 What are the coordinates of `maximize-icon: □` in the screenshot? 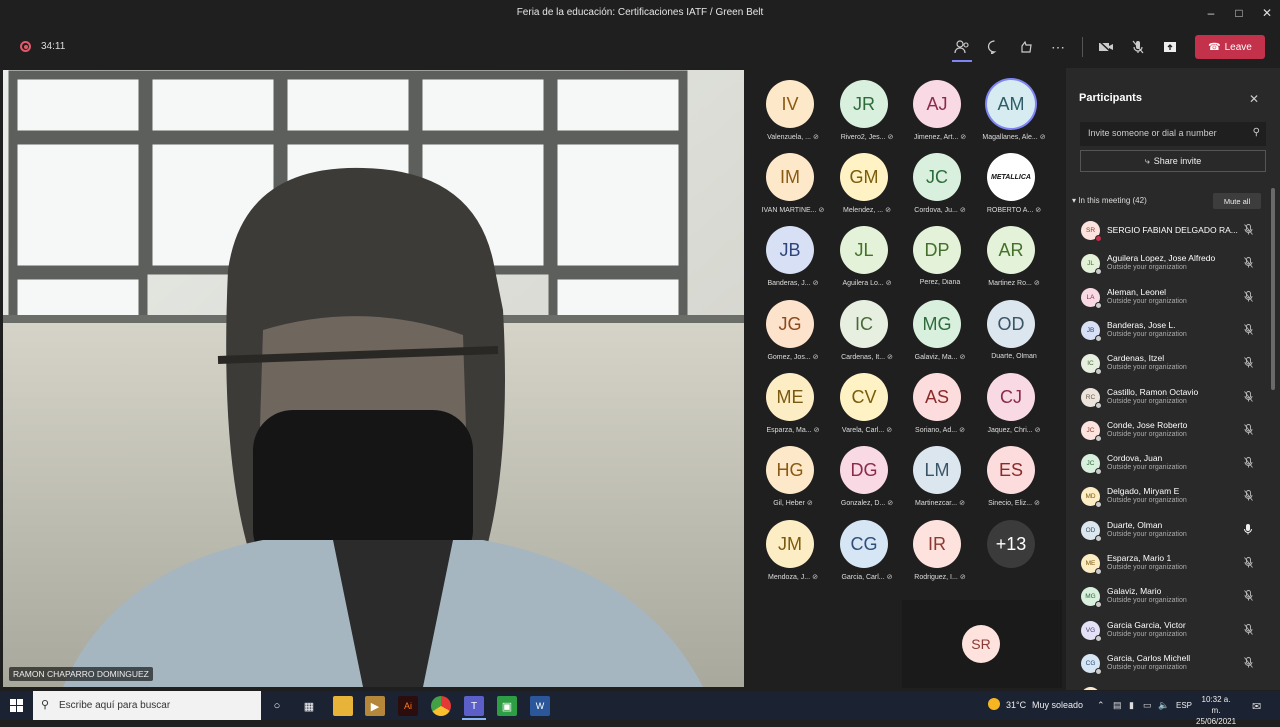 It's located at (1239, 13).